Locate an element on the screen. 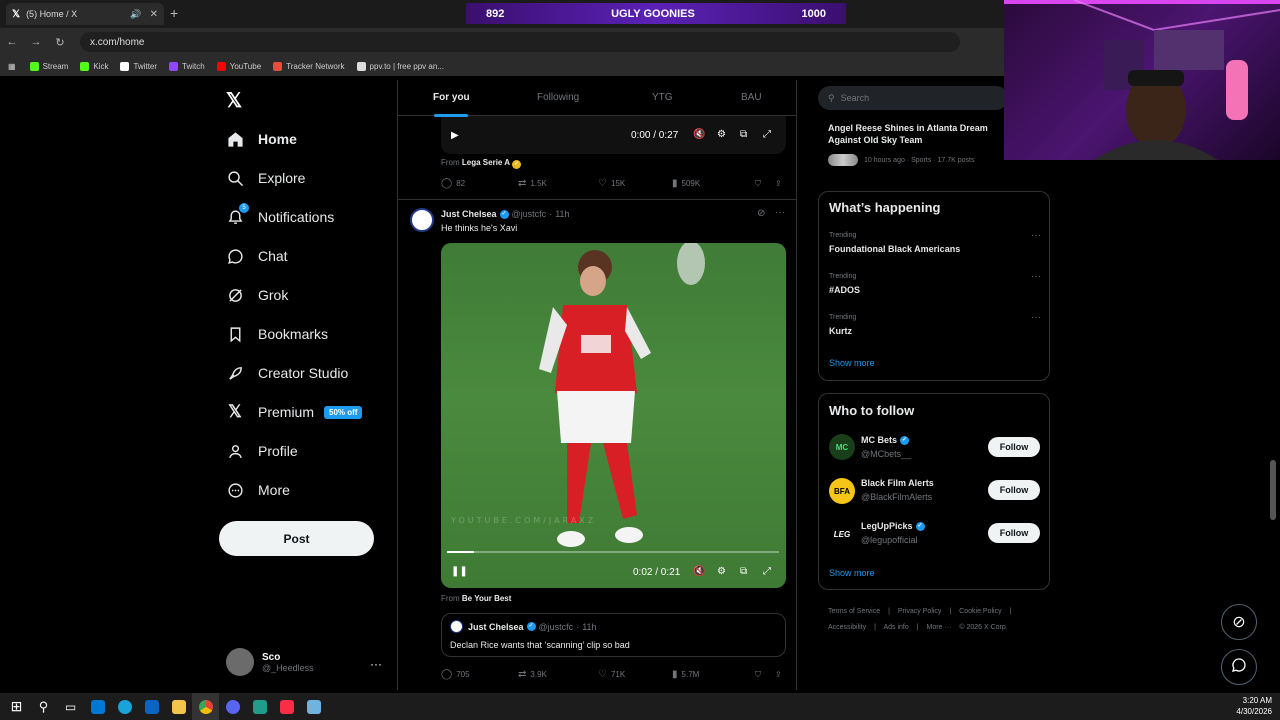 This screenshot has width=1280, height=720. nav-profile: Profile is located at coordinates (262, 451).